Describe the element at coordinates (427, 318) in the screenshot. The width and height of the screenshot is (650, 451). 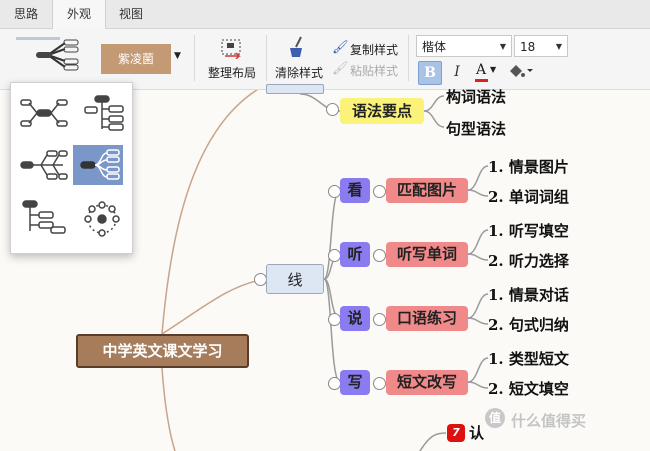
I see `group-topic-node: 口语练习` at that location.